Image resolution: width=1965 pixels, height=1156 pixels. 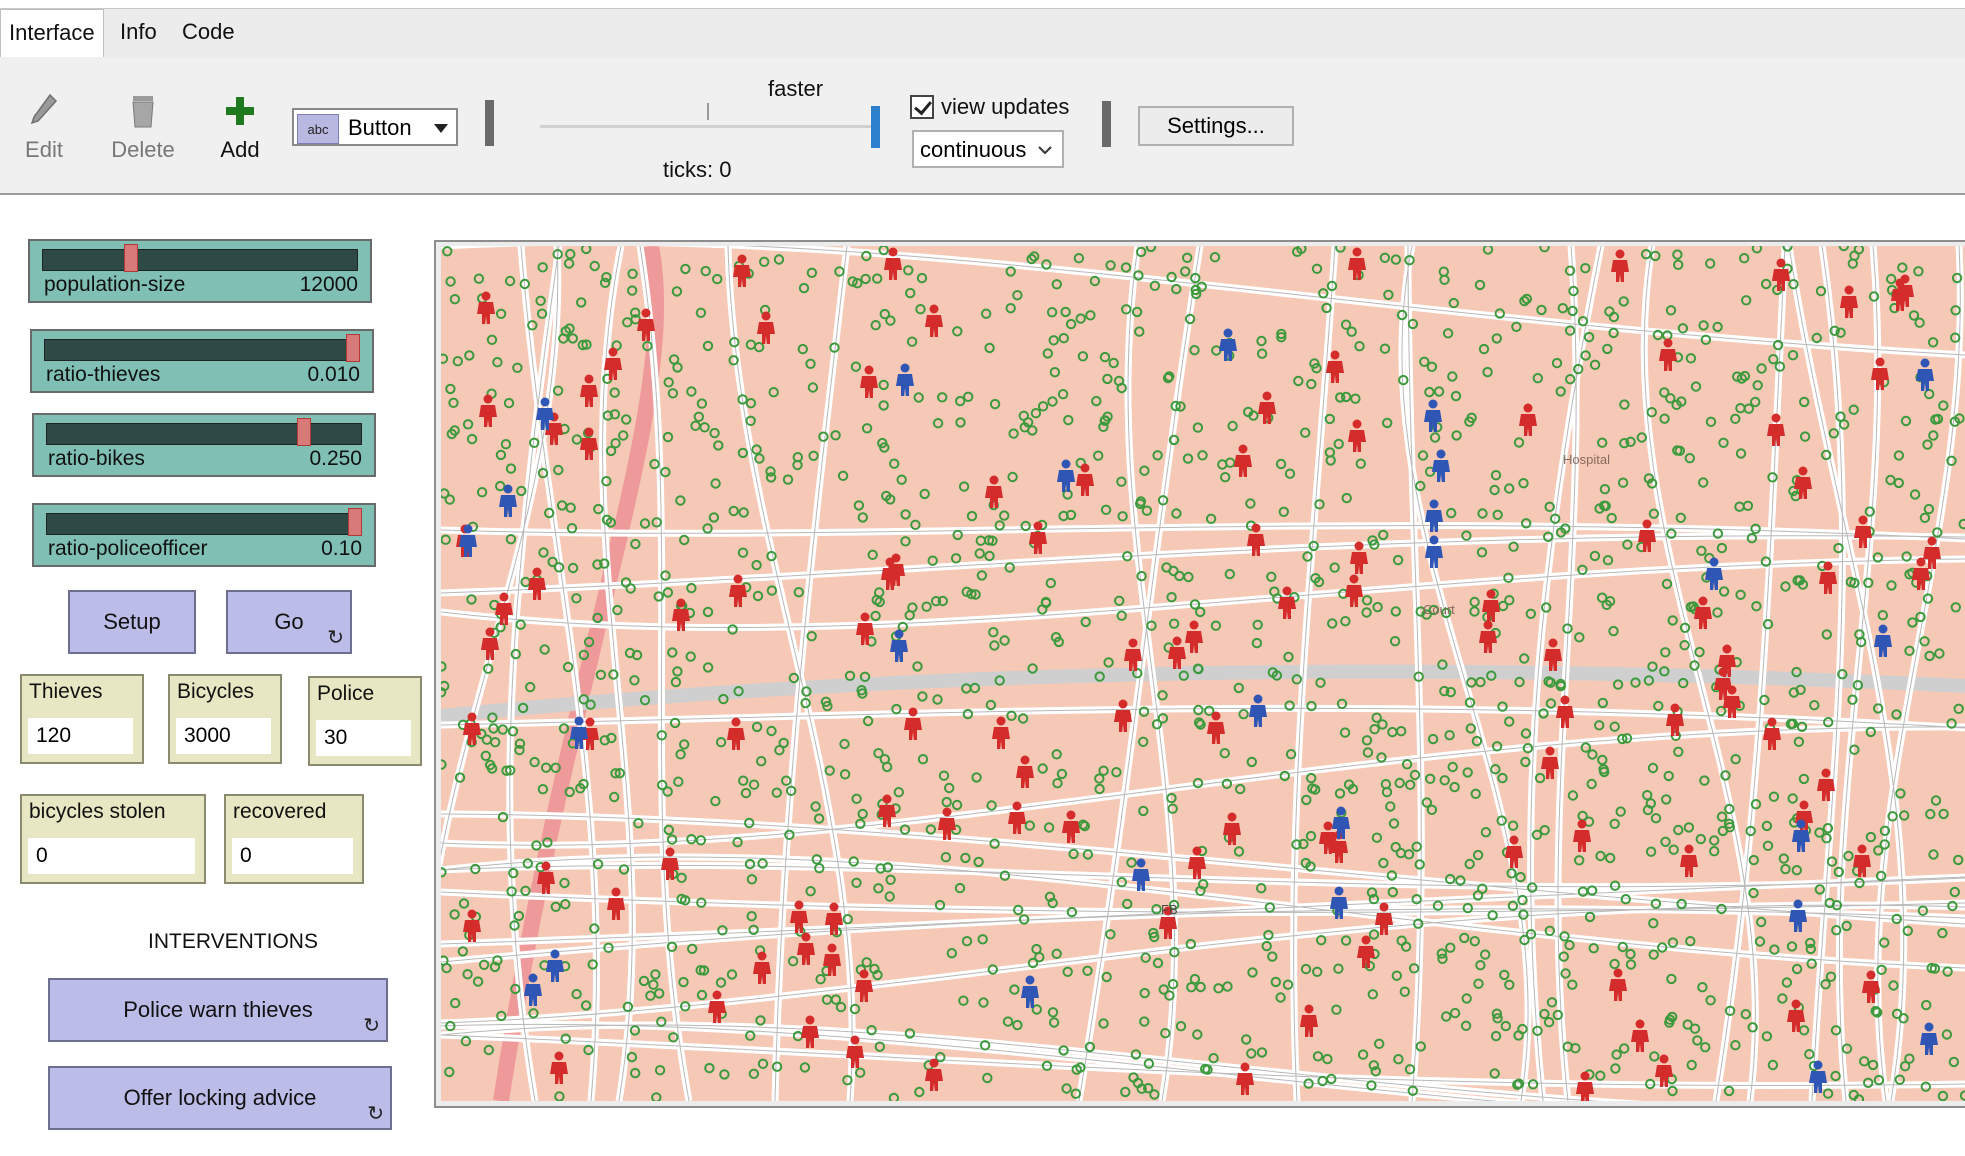 I want to click on tab-interface: Interface, so click(x=52, y=33).